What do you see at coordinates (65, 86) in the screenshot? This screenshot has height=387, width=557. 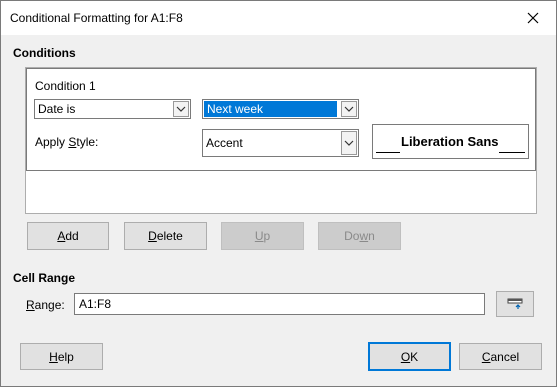 I see `condition-label: Condition 1` at bounding box center [65, 86].